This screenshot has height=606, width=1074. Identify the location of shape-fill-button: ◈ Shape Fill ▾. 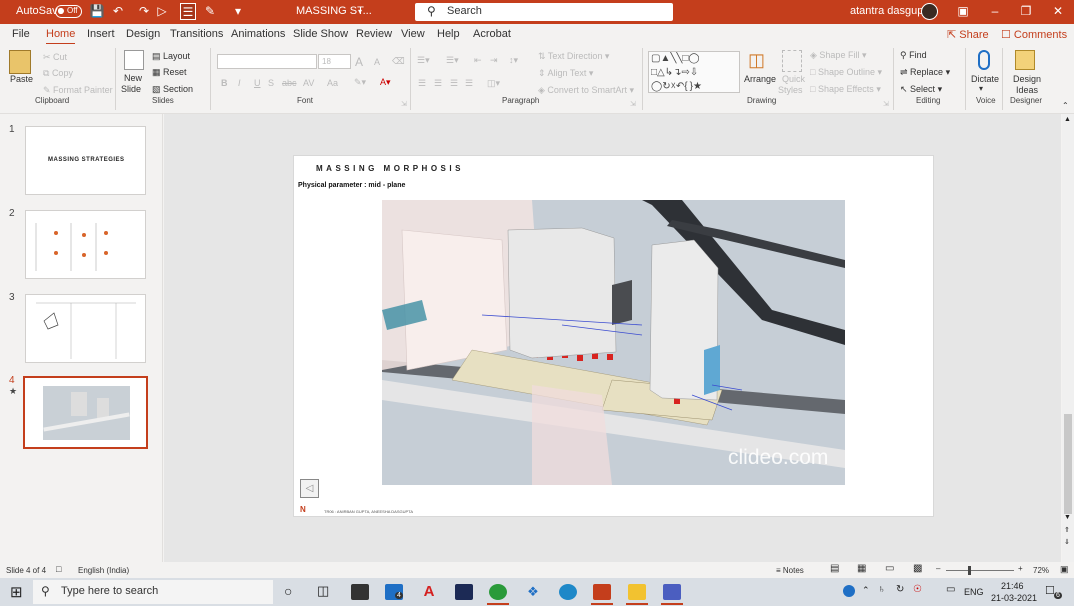
(838, 55).